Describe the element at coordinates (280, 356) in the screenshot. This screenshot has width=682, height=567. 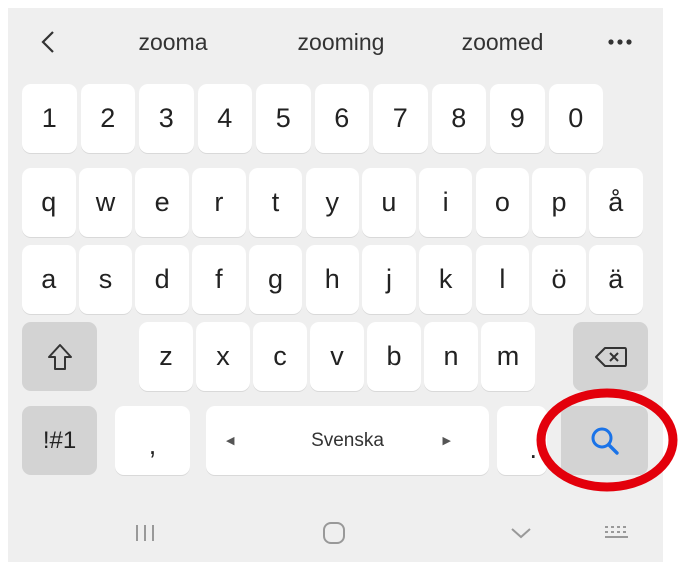
I see `key-3-row4: c` at that location.